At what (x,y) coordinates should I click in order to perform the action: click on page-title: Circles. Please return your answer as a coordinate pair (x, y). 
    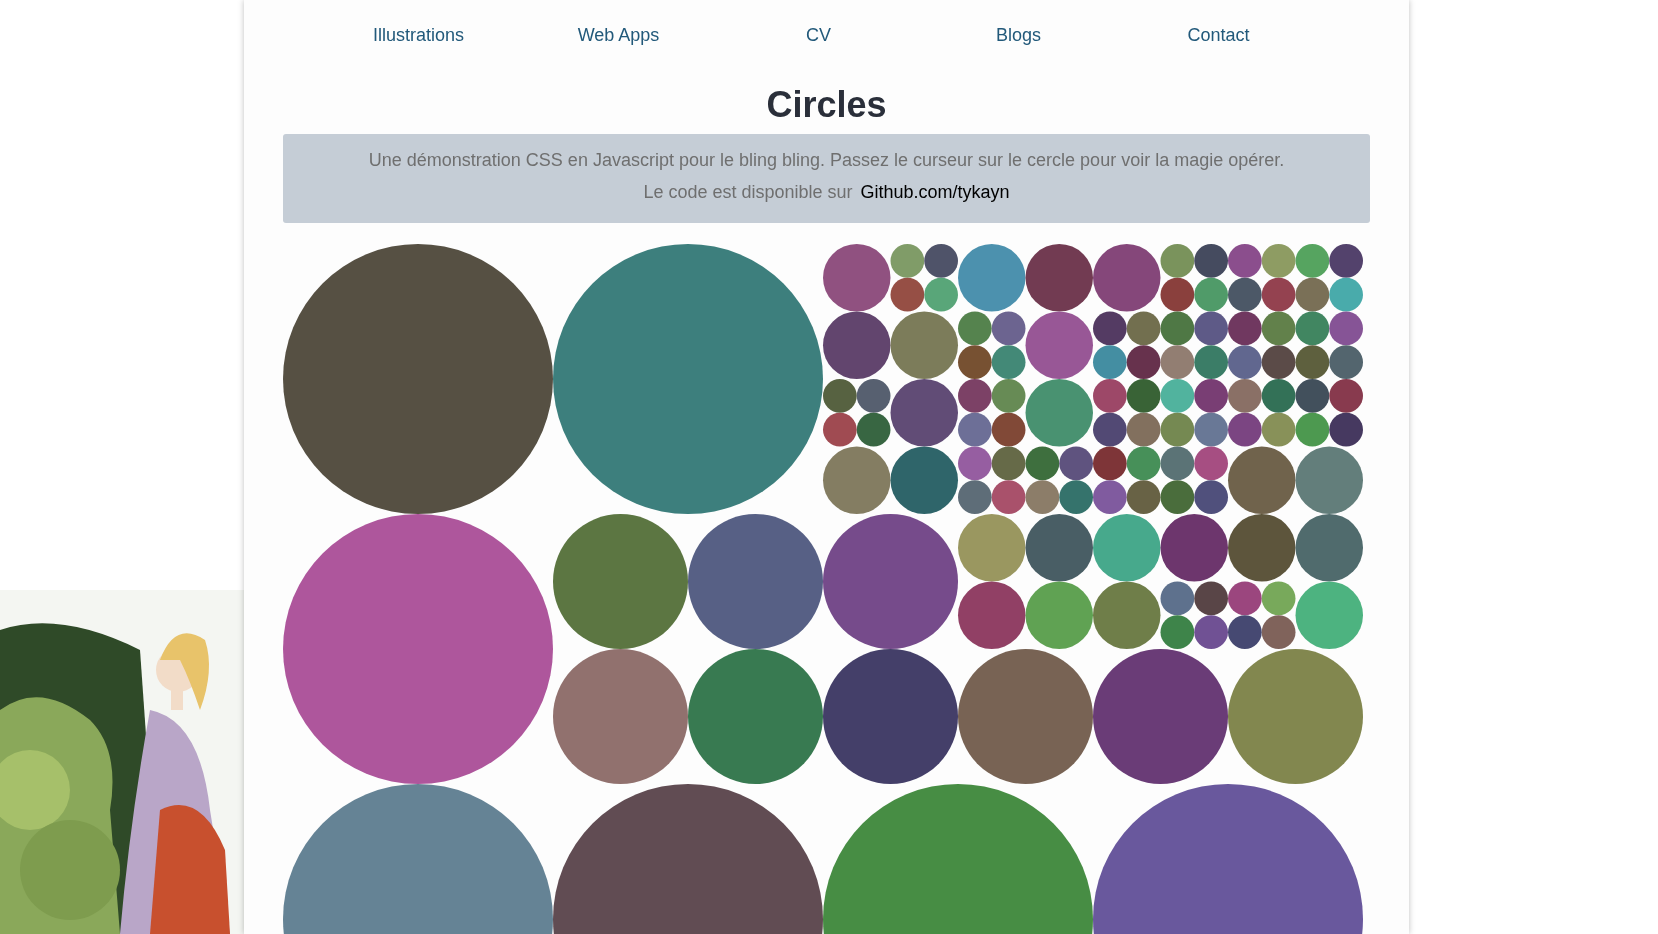
    Looking at the image, I should click on (826, 105).